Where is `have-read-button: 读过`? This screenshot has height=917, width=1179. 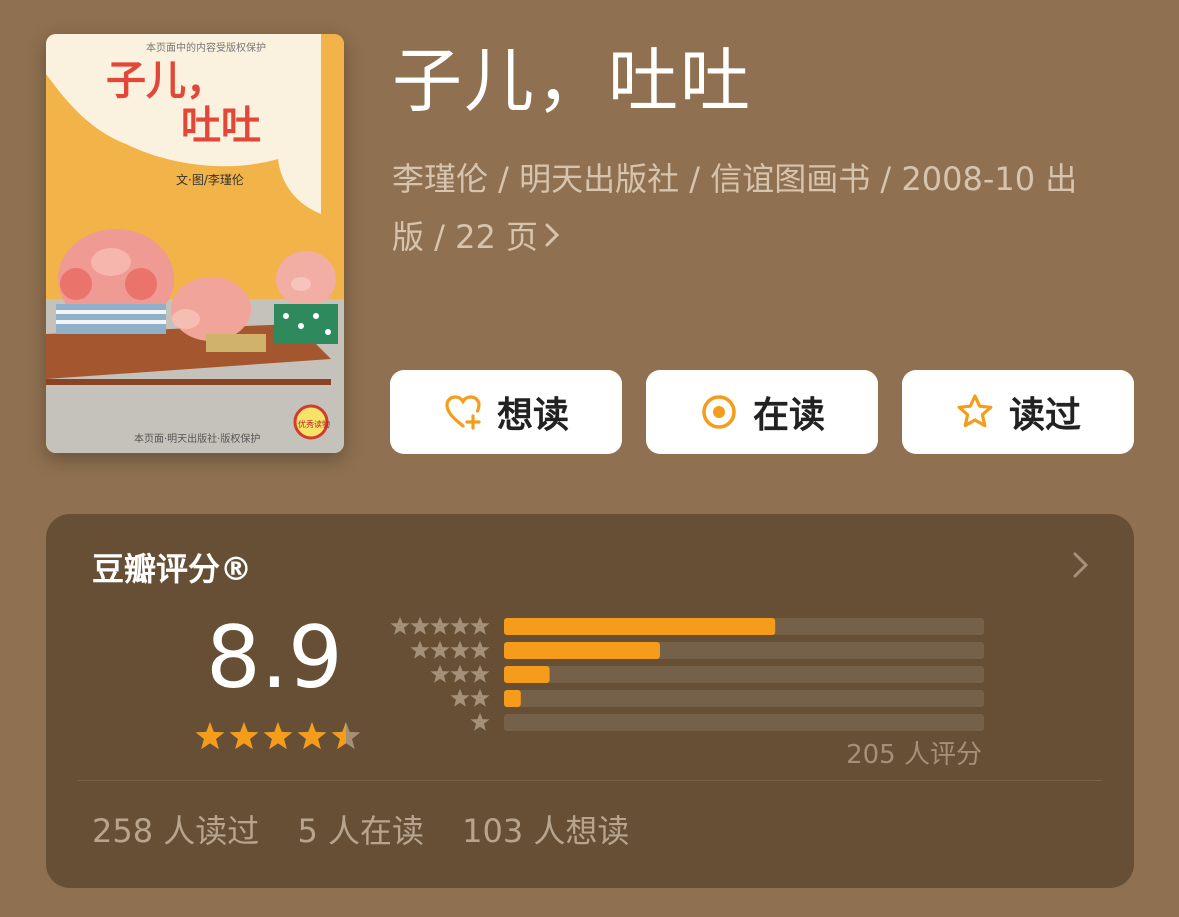 have-read-button: 读过 is located at coordinates (1018, 412).